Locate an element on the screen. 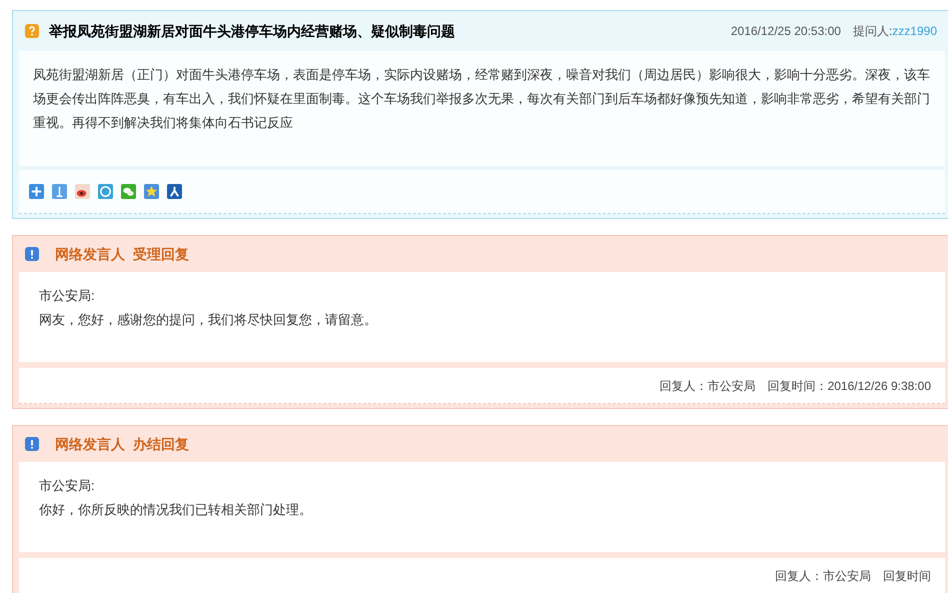 The image size is (948, 593). reply-title: 网络发言人 受理回复 is located at coordinates (122, 254).